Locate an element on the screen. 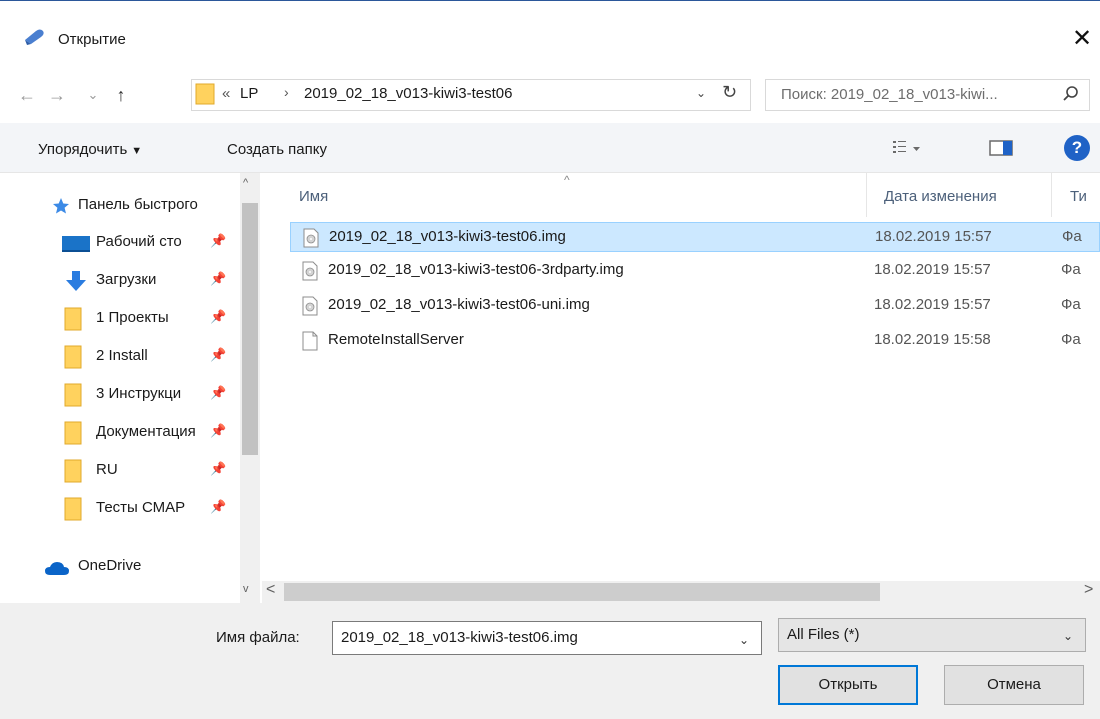  file-date: 18.02.2019 15:58 is located at coordinates (932, 339).